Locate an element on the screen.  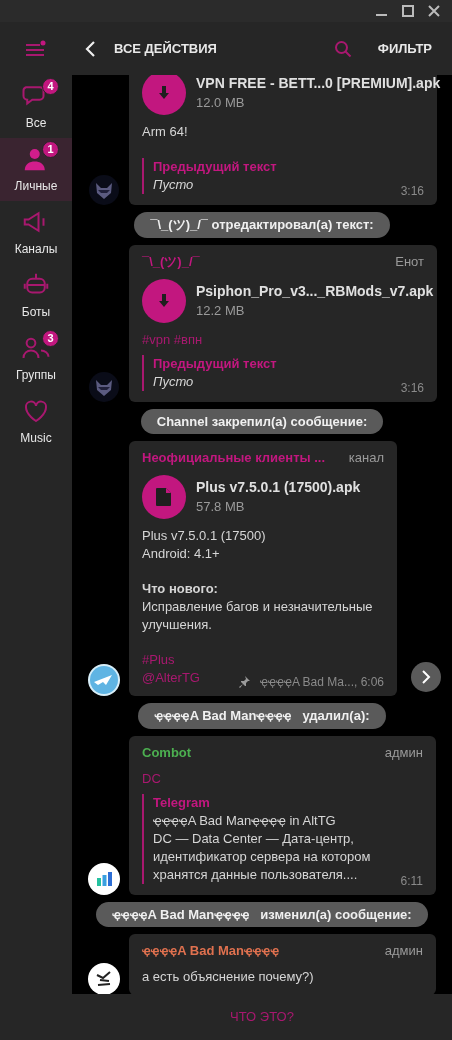
document-icon is located at coordinates (164, 497).